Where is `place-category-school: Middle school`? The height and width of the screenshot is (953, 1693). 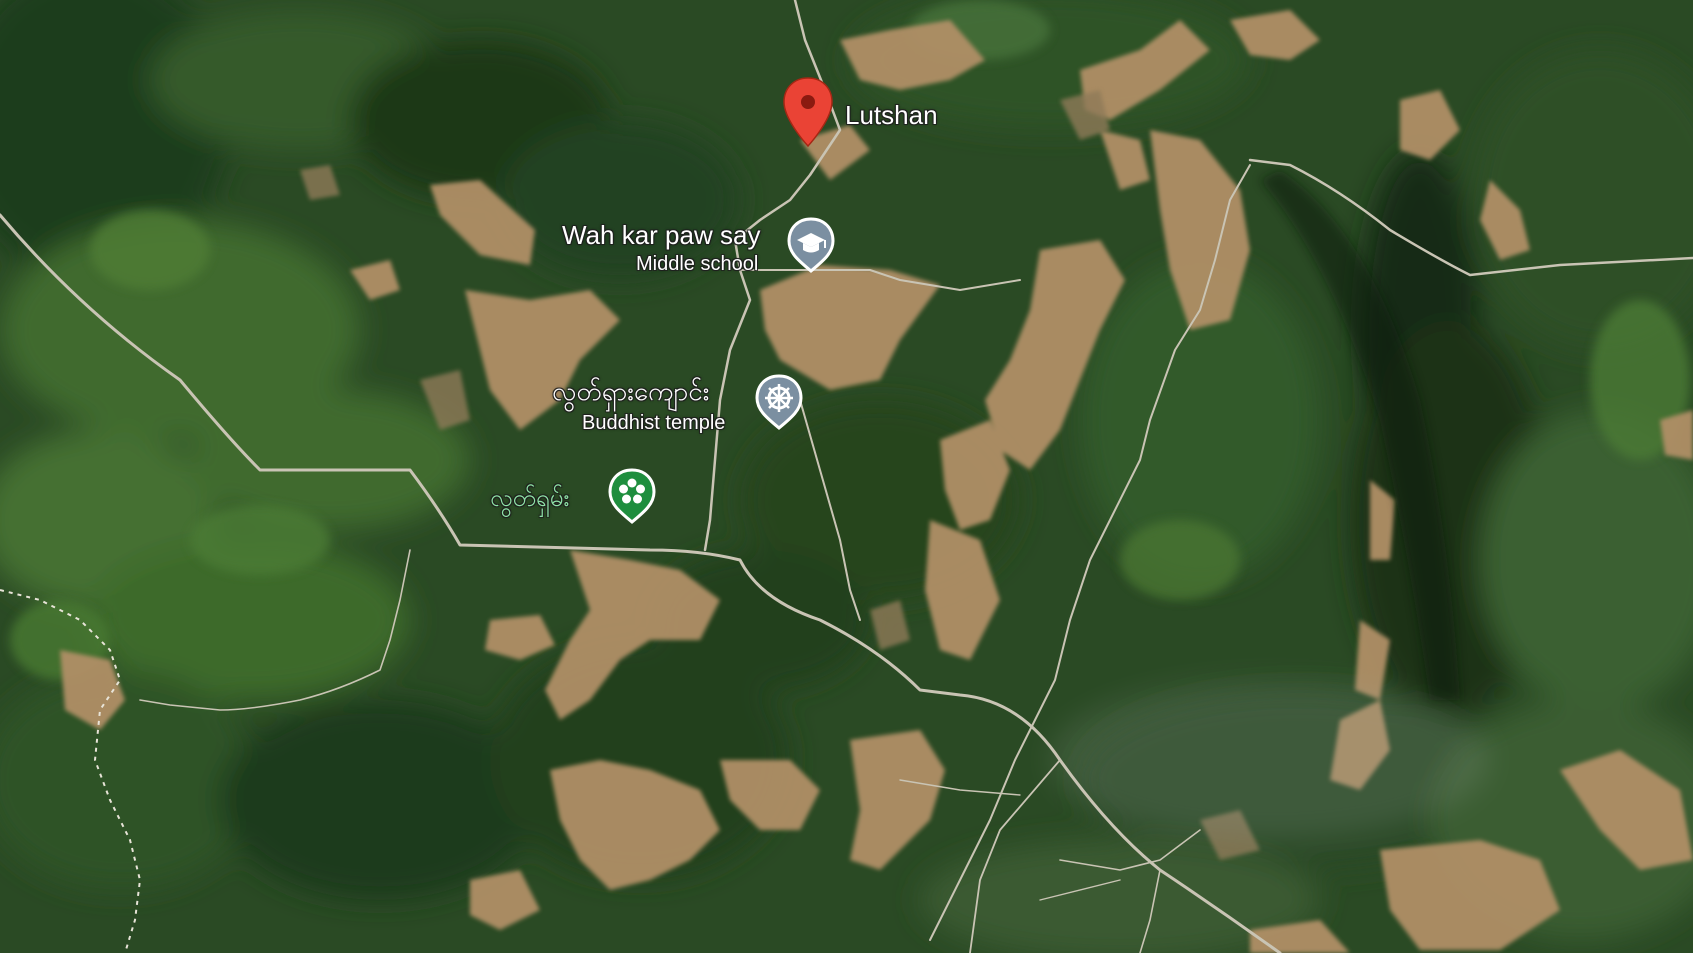
place-category-school: Middle school is located at coordinates (697, 264).